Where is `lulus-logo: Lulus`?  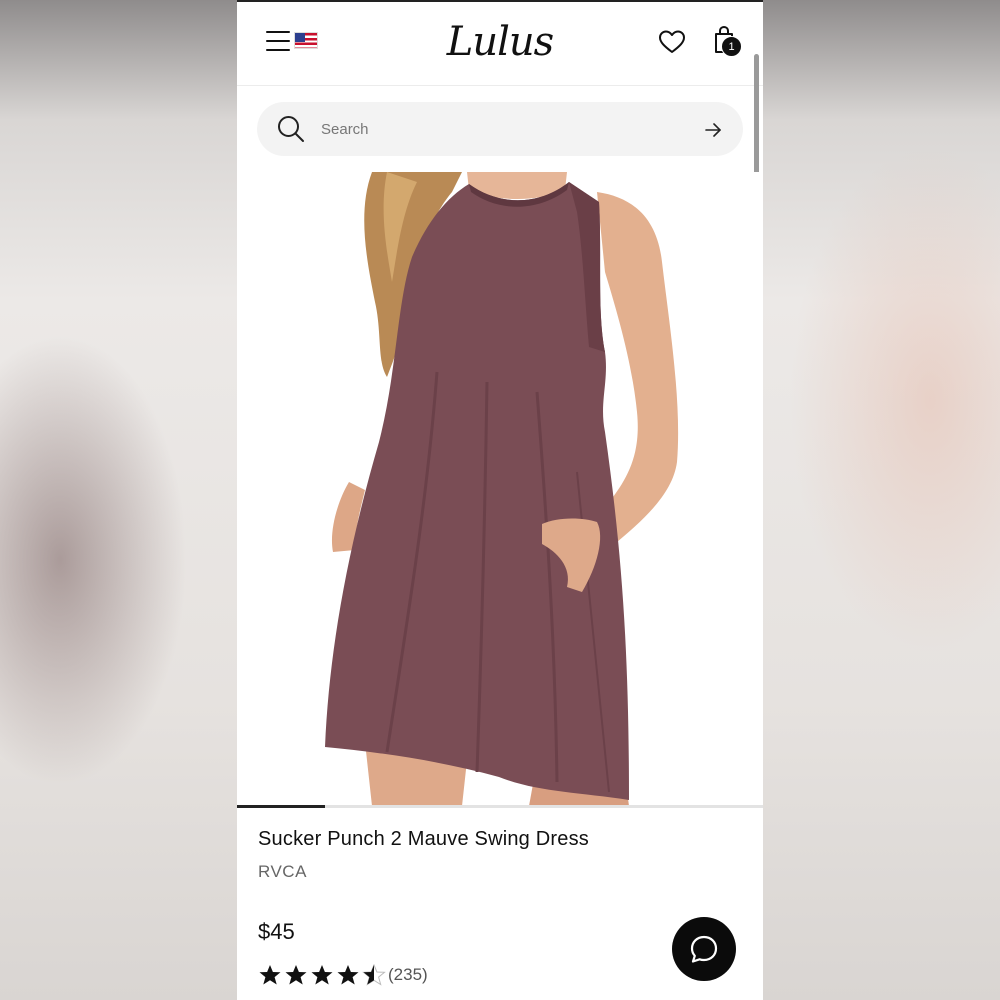 lulus-logo: Lulus is located at coordinates (500, 42).